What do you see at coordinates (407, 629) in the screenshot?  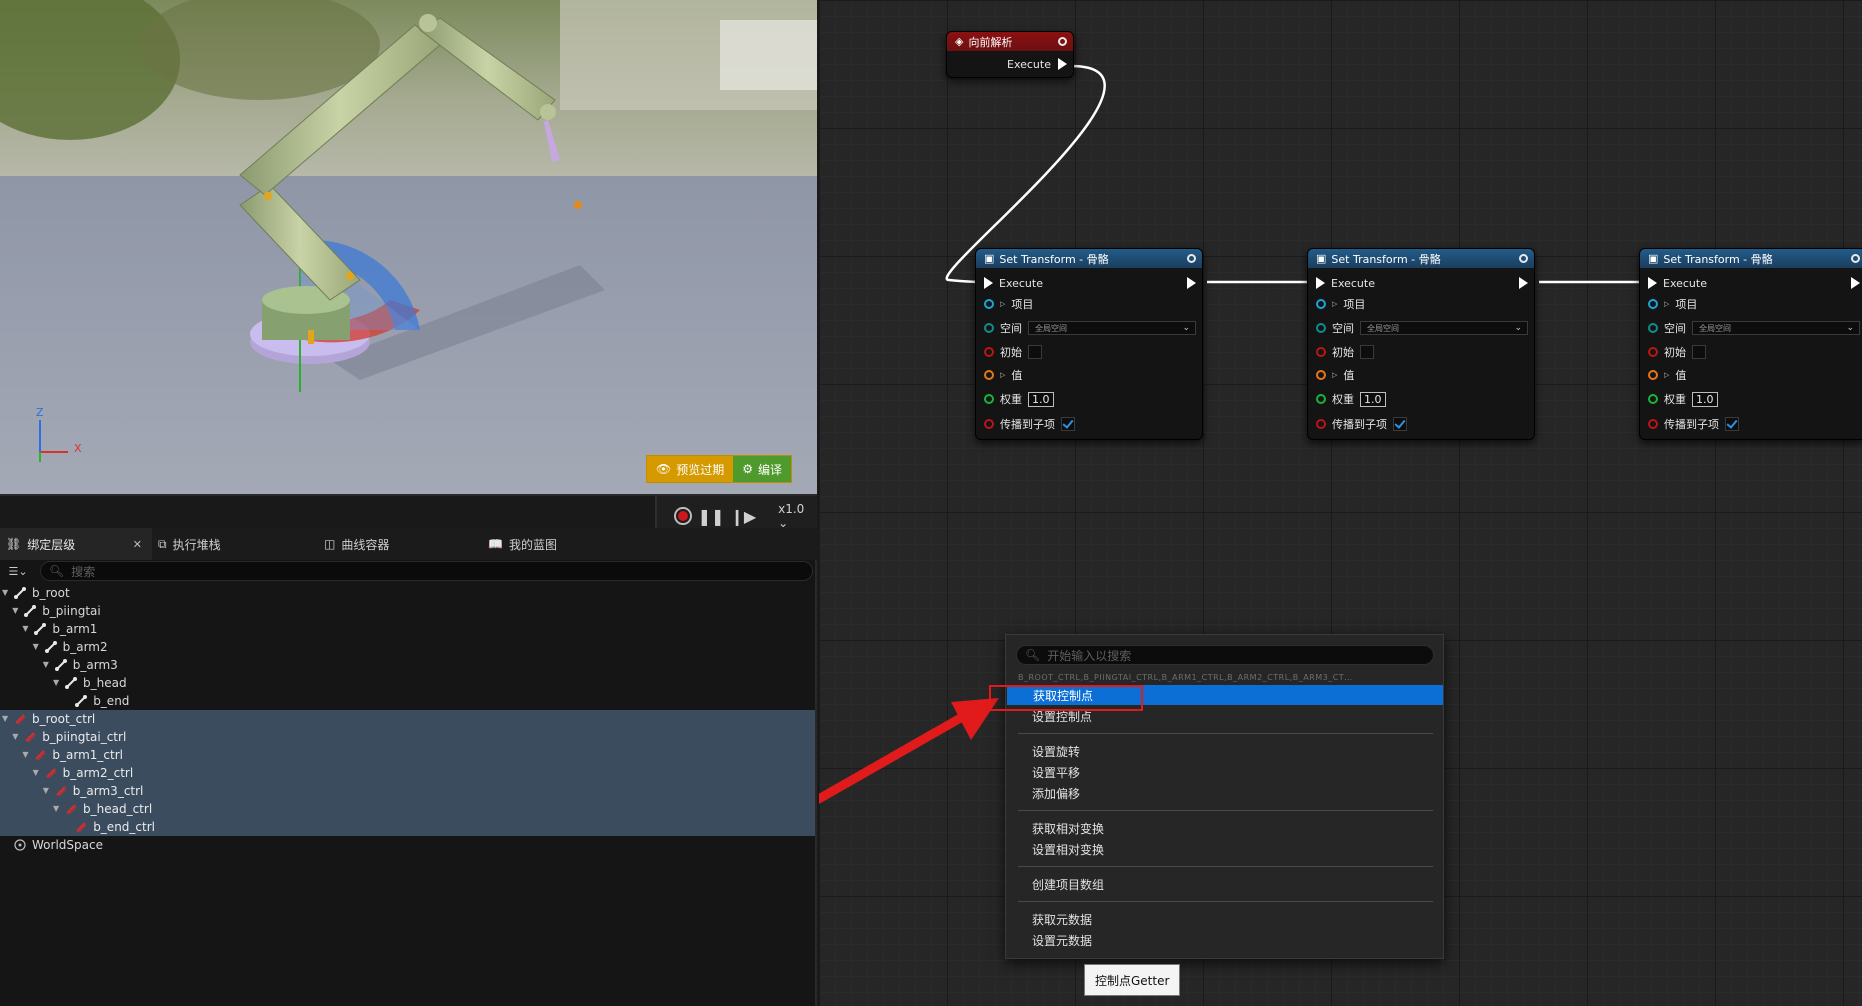 I see `tree-row-b-arm1: ▼ b_arm1` at bounding box center [407, 629].